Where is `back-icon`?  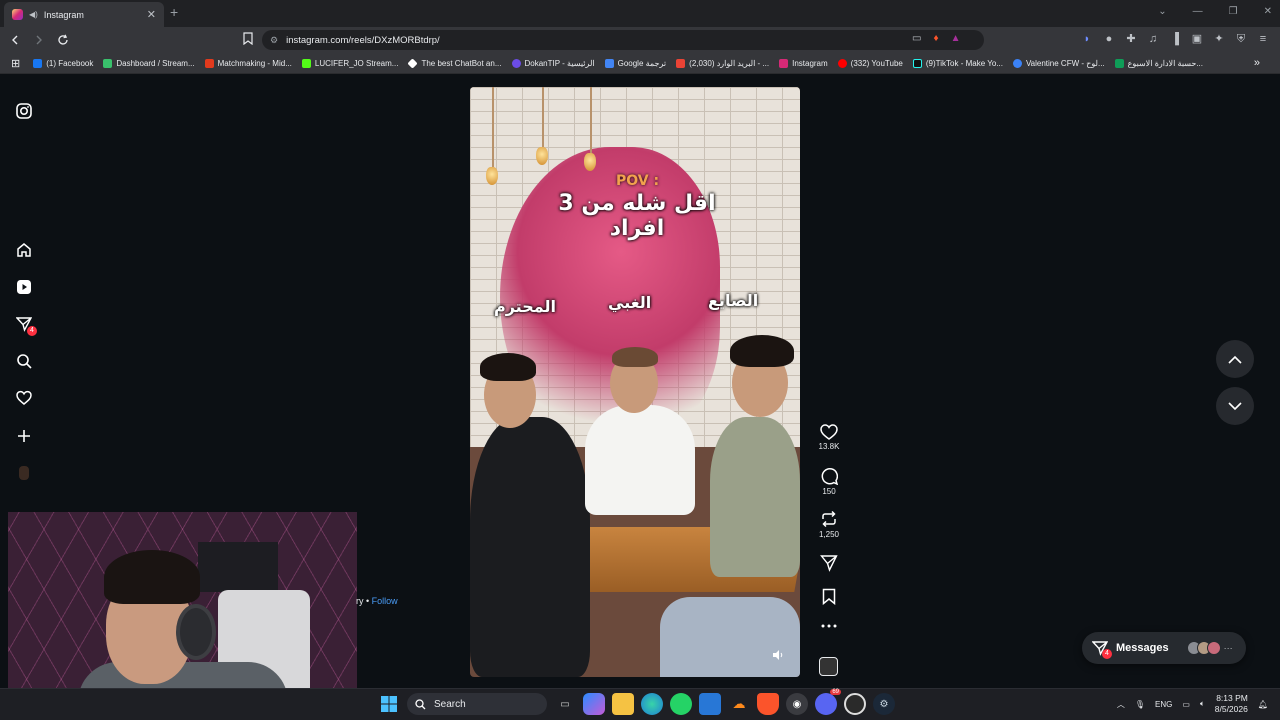 back-icon is located at coordinates (15, 40).